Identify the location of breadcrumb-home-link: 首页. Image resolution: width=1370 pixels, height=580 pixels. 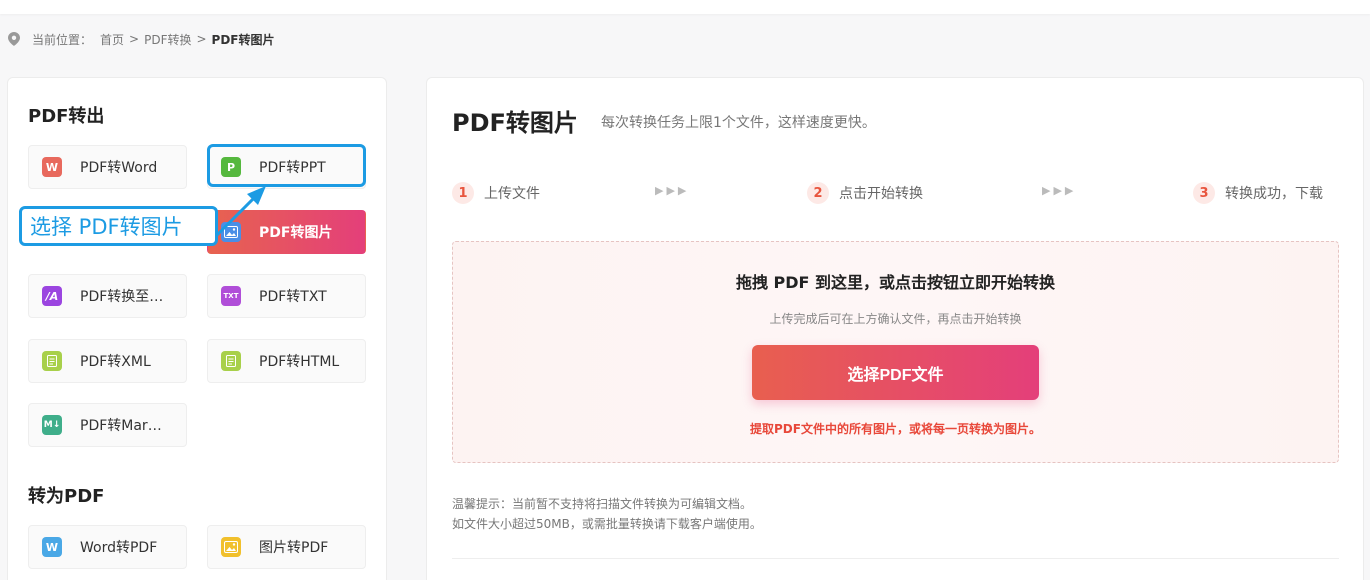
(112, 39).